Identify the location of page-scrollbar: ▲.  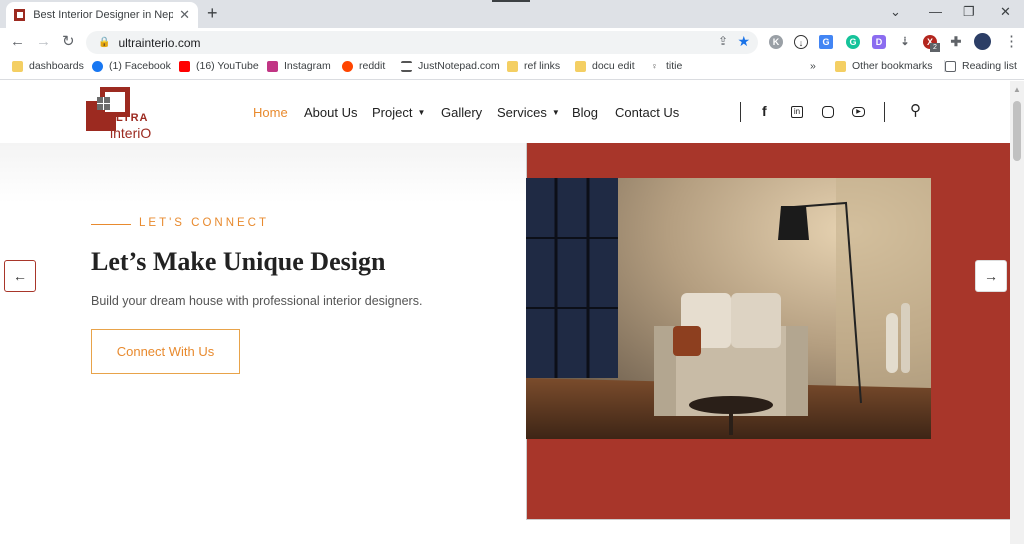
(1017, 312).